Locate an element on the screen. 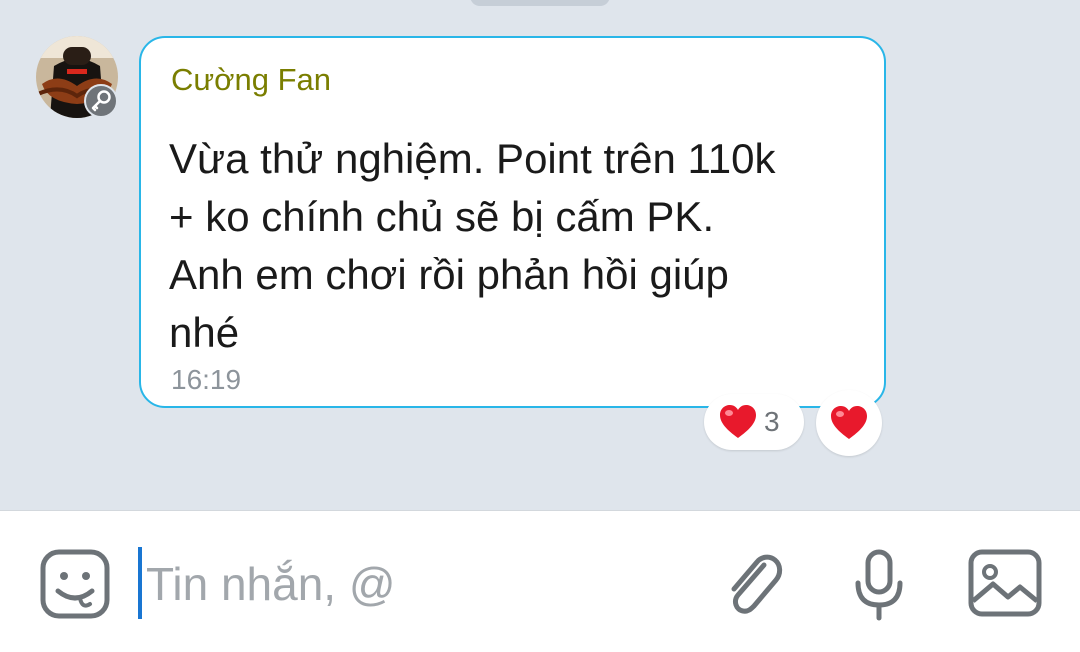 This screenshot has height=652, width=1080. react-heart-button is located at coordinates (849, 423).